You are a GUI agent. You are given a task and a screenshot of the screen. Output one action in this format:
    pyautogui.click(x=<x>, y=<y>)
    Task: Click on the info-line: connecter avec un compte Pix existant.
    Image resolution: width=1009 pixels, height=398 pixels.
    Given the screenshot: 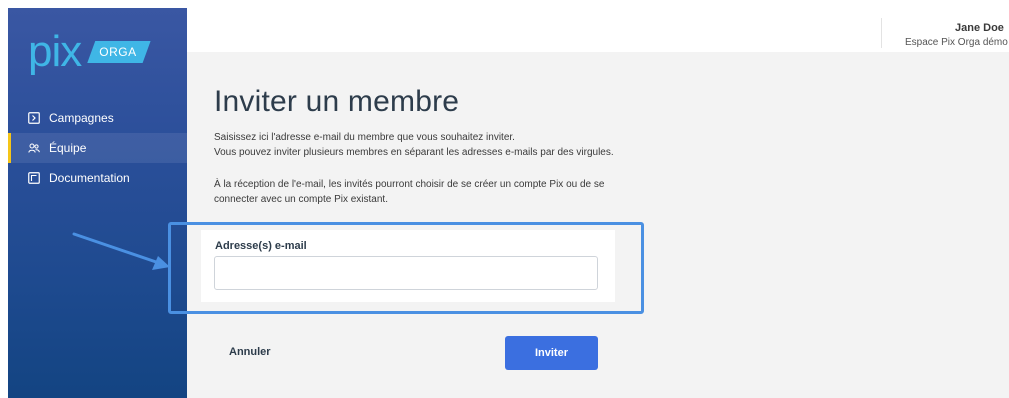 What is the action you would take?
    pyautogui.click(x=301, y=199)
    